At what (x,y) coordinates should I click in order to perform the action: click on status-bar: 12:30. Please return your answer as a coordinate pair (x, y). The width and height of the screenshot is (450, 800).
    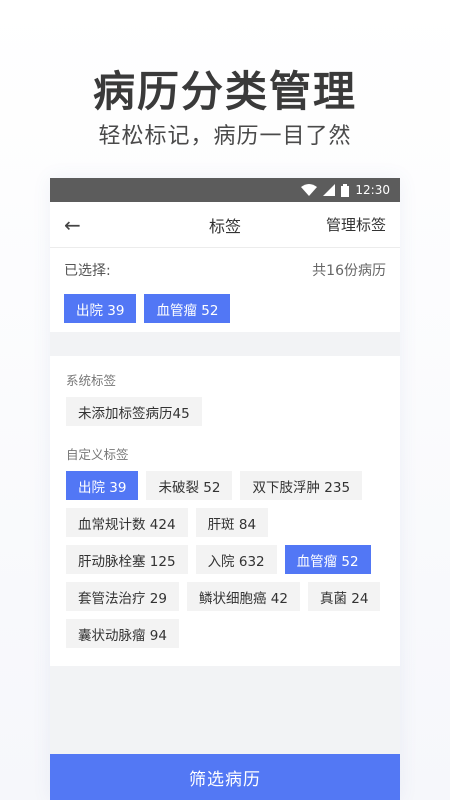
    Looking at the image, I should click on (225, 190).